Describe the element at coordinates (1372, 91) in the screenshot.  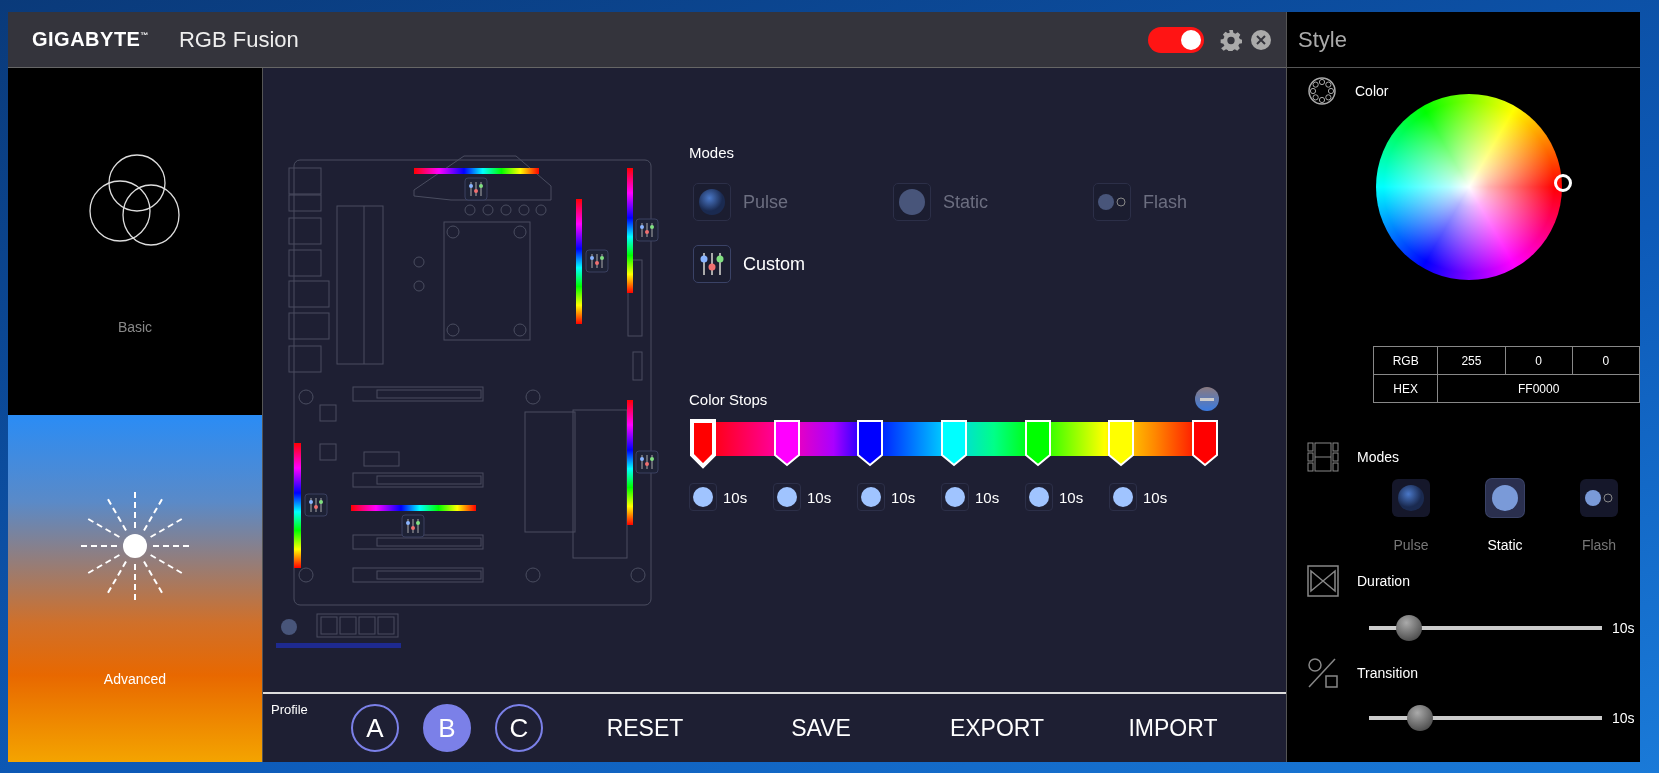
I see `color-label: Color` at that location.